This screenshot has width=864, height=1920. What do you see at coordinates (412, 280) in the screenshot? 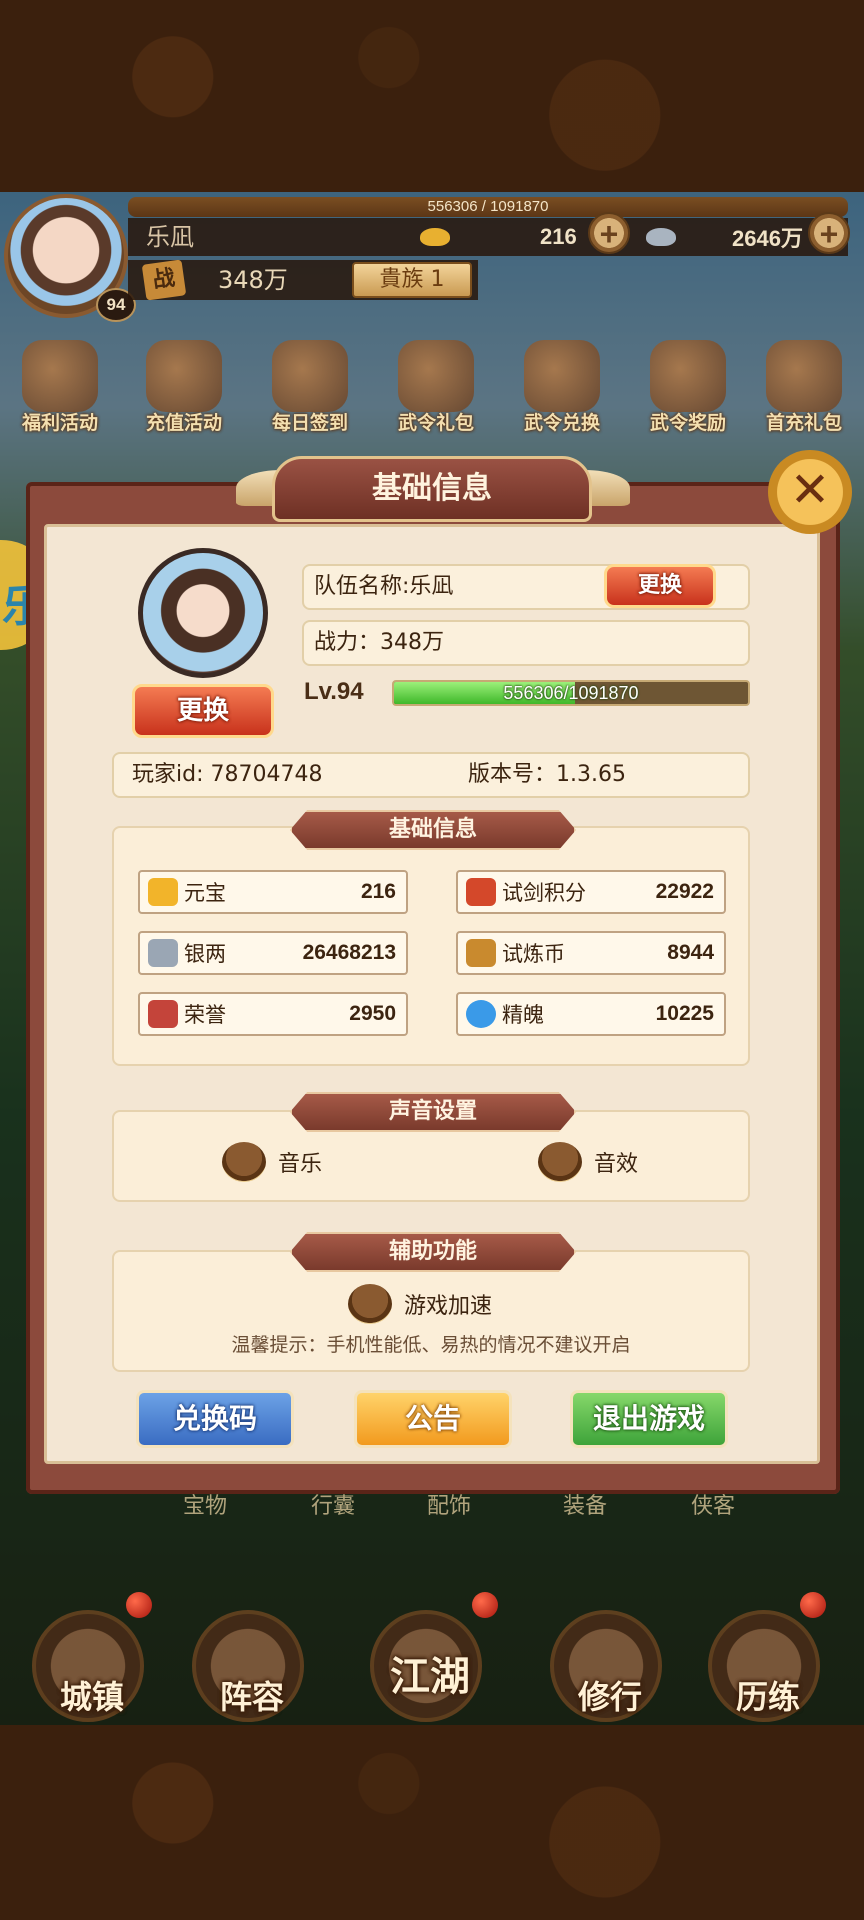
I see `noble-rank-badge: 貴族 1` at bounding box center [412, 280].